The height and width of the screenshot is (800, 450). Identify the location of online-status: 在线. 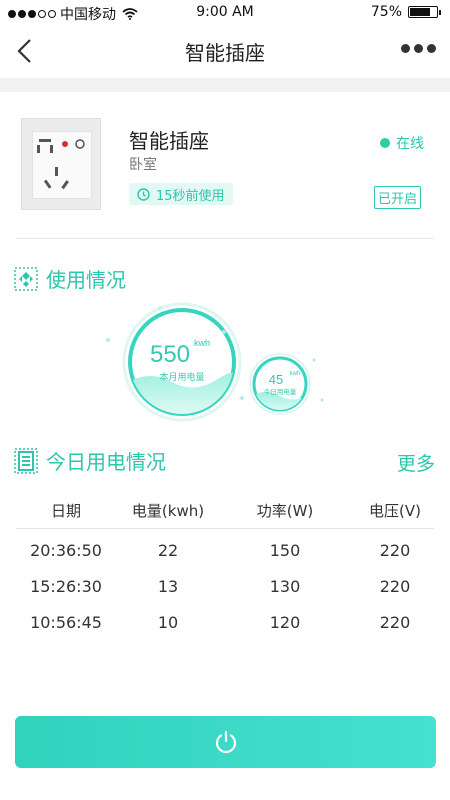
(402, 143).